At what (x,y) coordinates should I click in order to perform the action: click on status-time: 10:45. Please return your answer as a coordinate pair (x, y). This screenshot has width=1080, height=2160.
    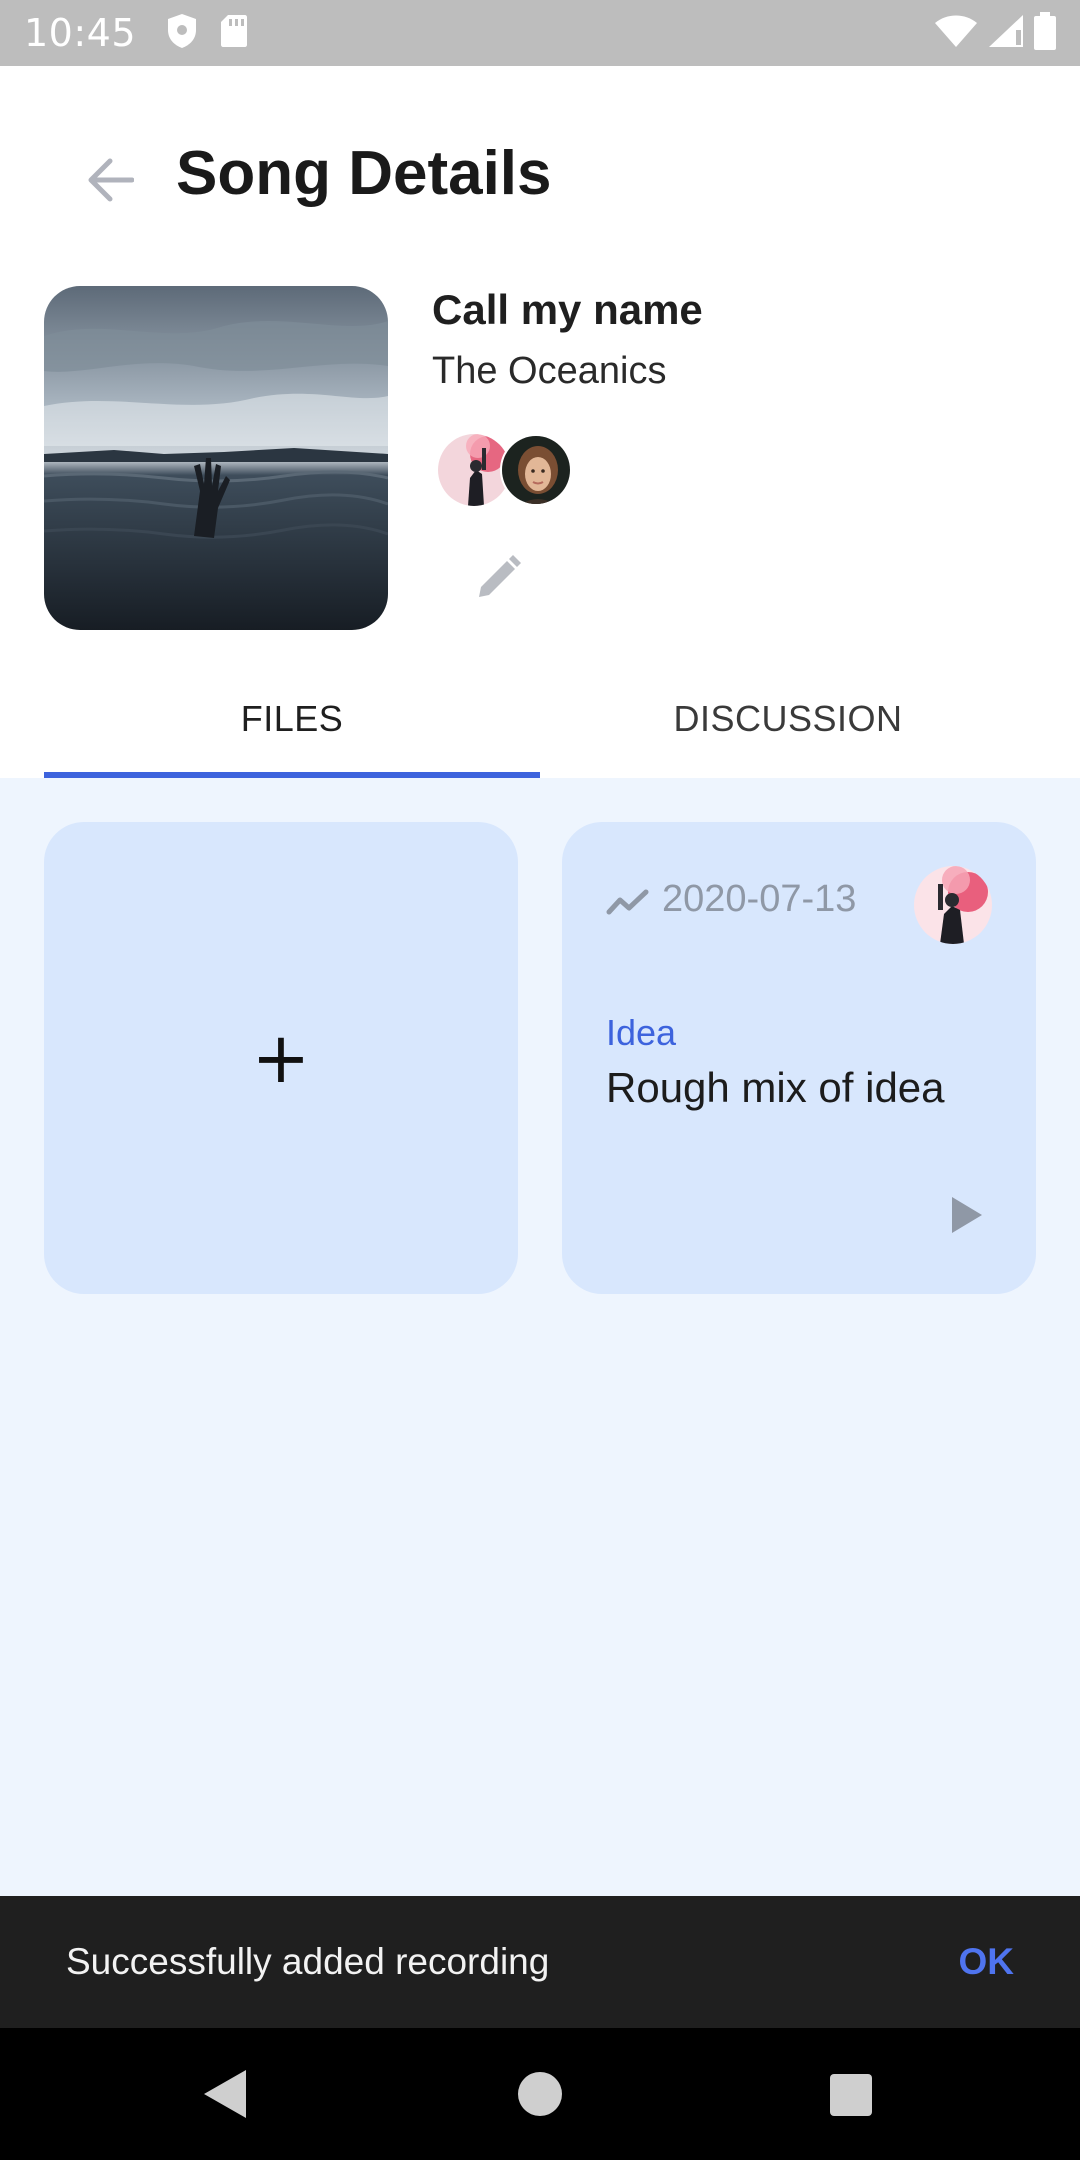
    Looking at the image, I should click on (80, 33).